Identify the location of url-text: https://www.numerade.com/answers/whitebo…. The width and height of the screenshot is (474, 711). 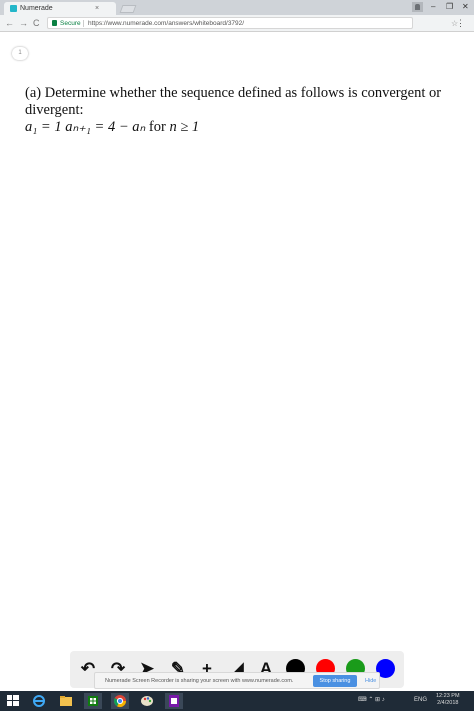
(166, 23).